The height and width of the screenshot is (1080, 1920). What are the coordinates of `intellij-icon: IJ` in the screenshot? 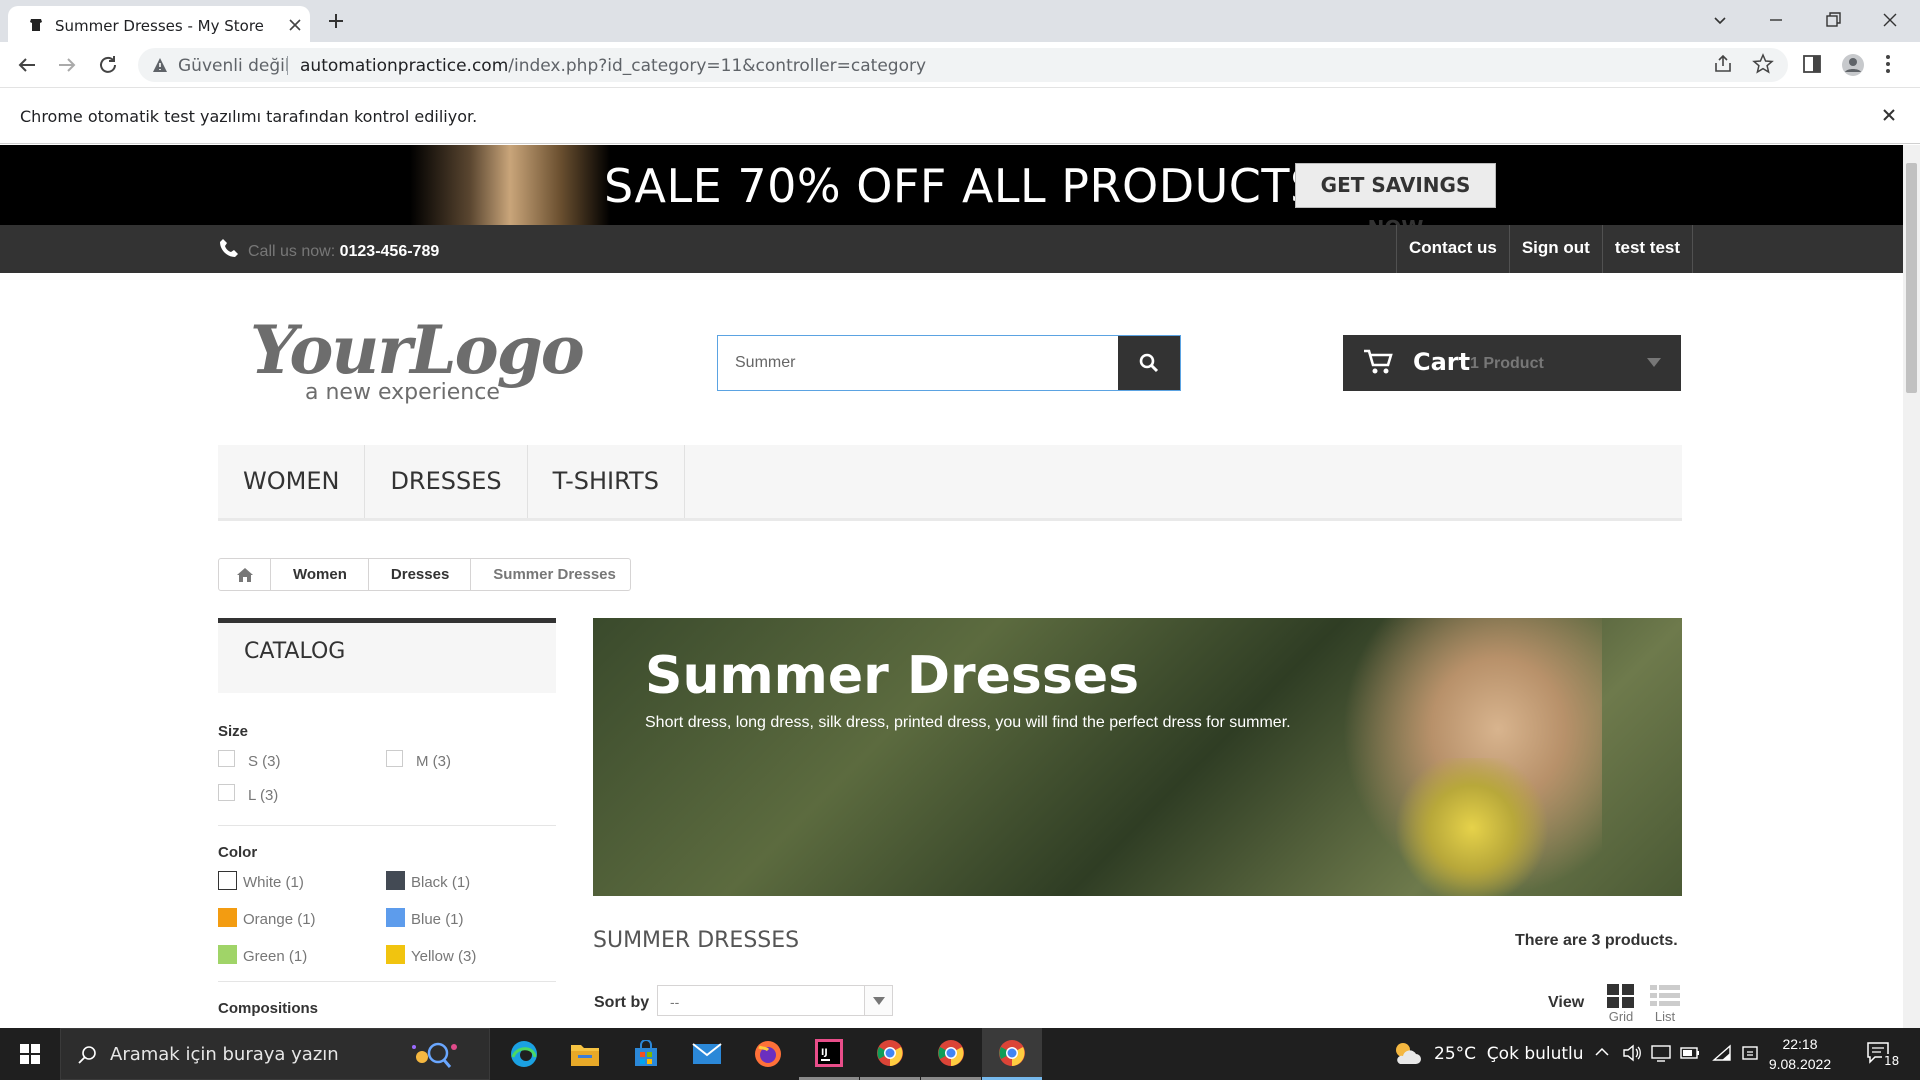 It's located at (829, 1054).